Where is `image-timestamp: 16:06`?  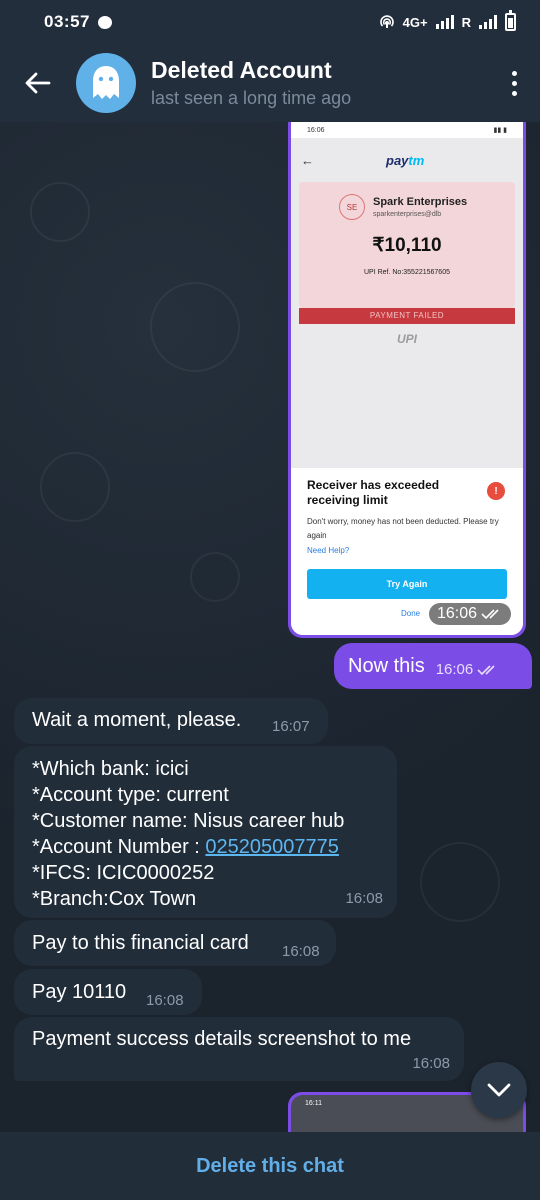
image-timestamp: 16:06 is located at coordinates (469, 614).